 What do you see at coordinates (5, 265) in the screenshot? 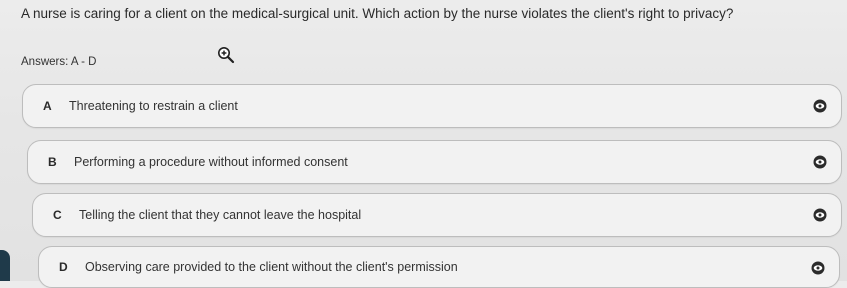
I see `left-edge-decoration` at bounding box center [5, 265].